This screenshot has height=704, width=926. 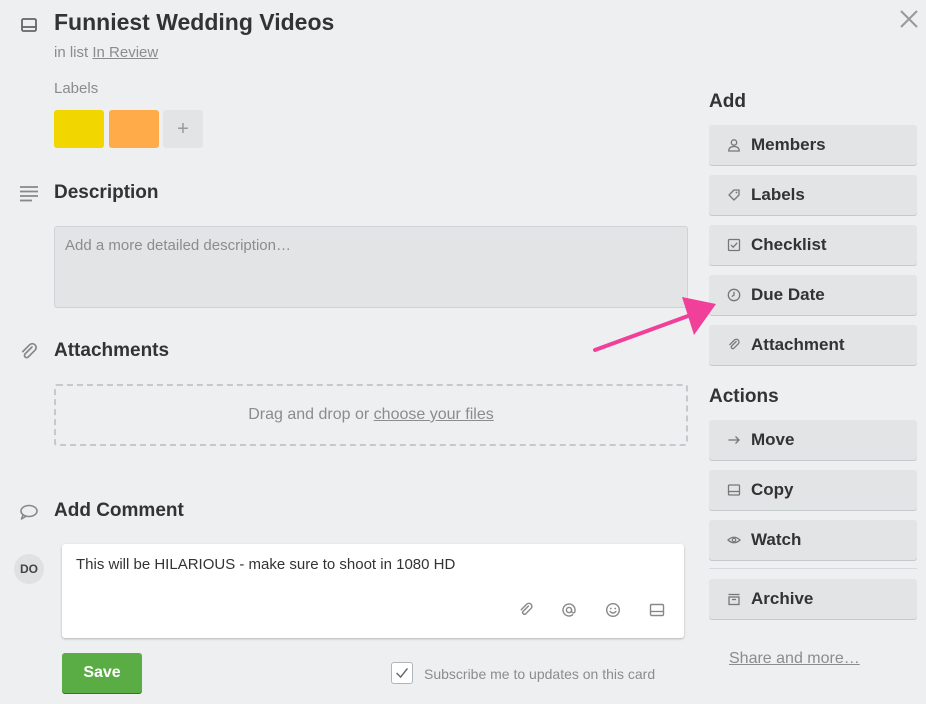 I want to click on add-heading: Add, so click(x=727, y=101).